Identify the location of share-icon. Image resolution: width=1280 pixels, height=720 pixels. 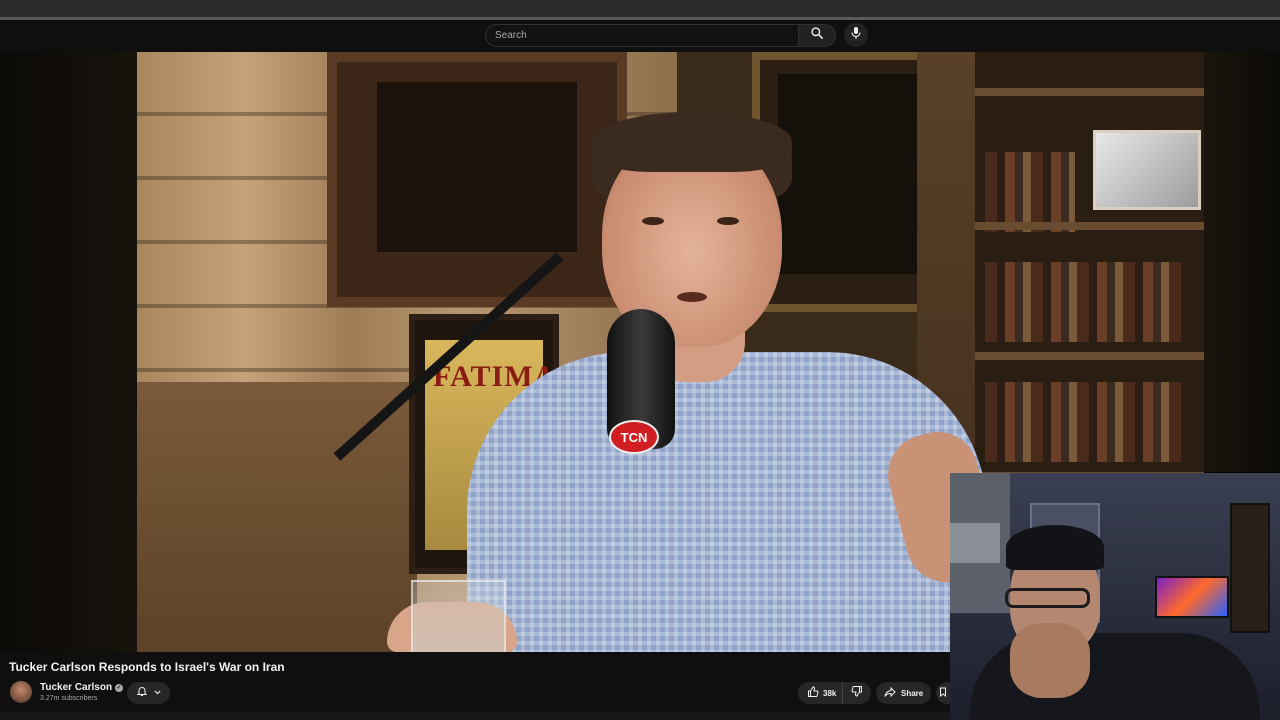
(890, 693).